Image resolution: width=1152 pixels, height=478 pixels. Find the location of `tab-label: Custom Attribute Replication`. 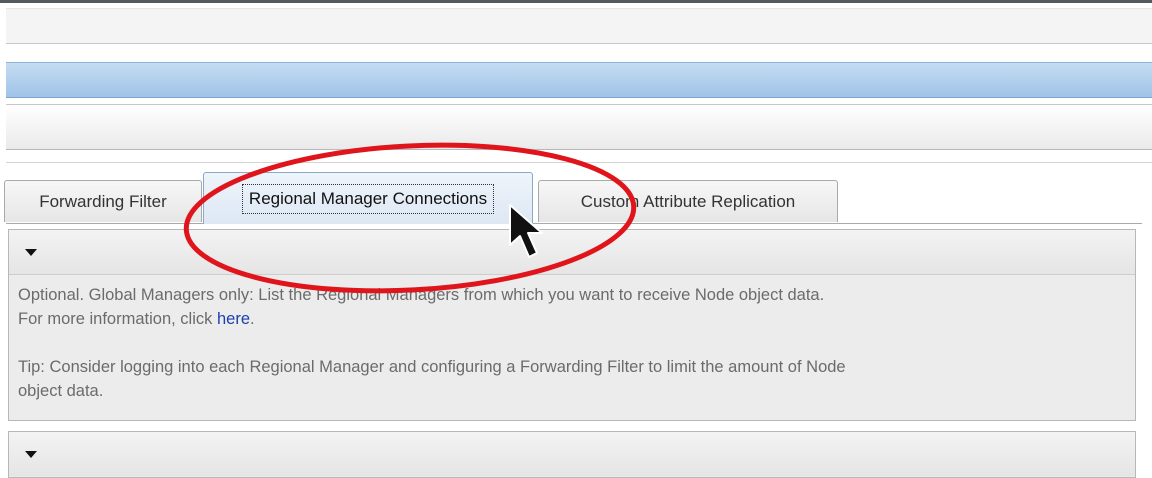

tab-label: Custom Attribute Replication is located at coordinates (688, 201).